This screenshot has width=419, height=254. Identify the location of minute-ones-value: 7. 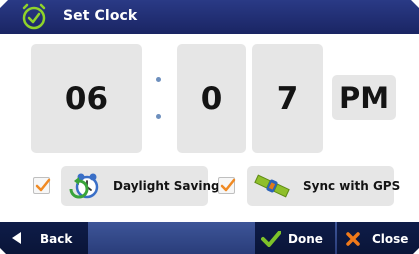
(287, 98).